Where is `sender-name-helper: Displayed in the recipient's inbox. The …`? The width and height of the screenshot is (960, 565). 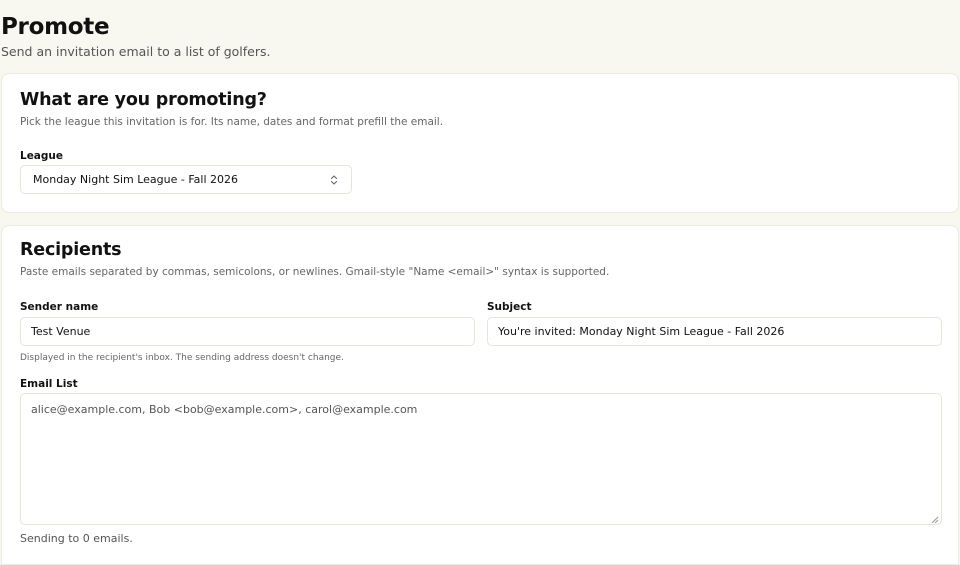
sender-name-helper: Displayed in the recipient's inbox. The … is located at coordinates (182, 358).